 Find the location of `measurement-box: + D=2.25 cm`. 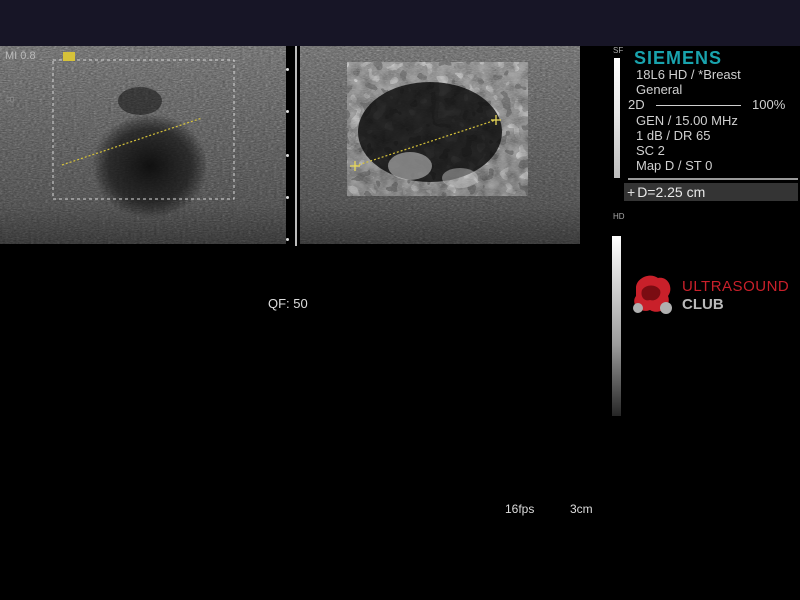

measurement-box: + D=2.25 cm is located at coordinates (711, 192).